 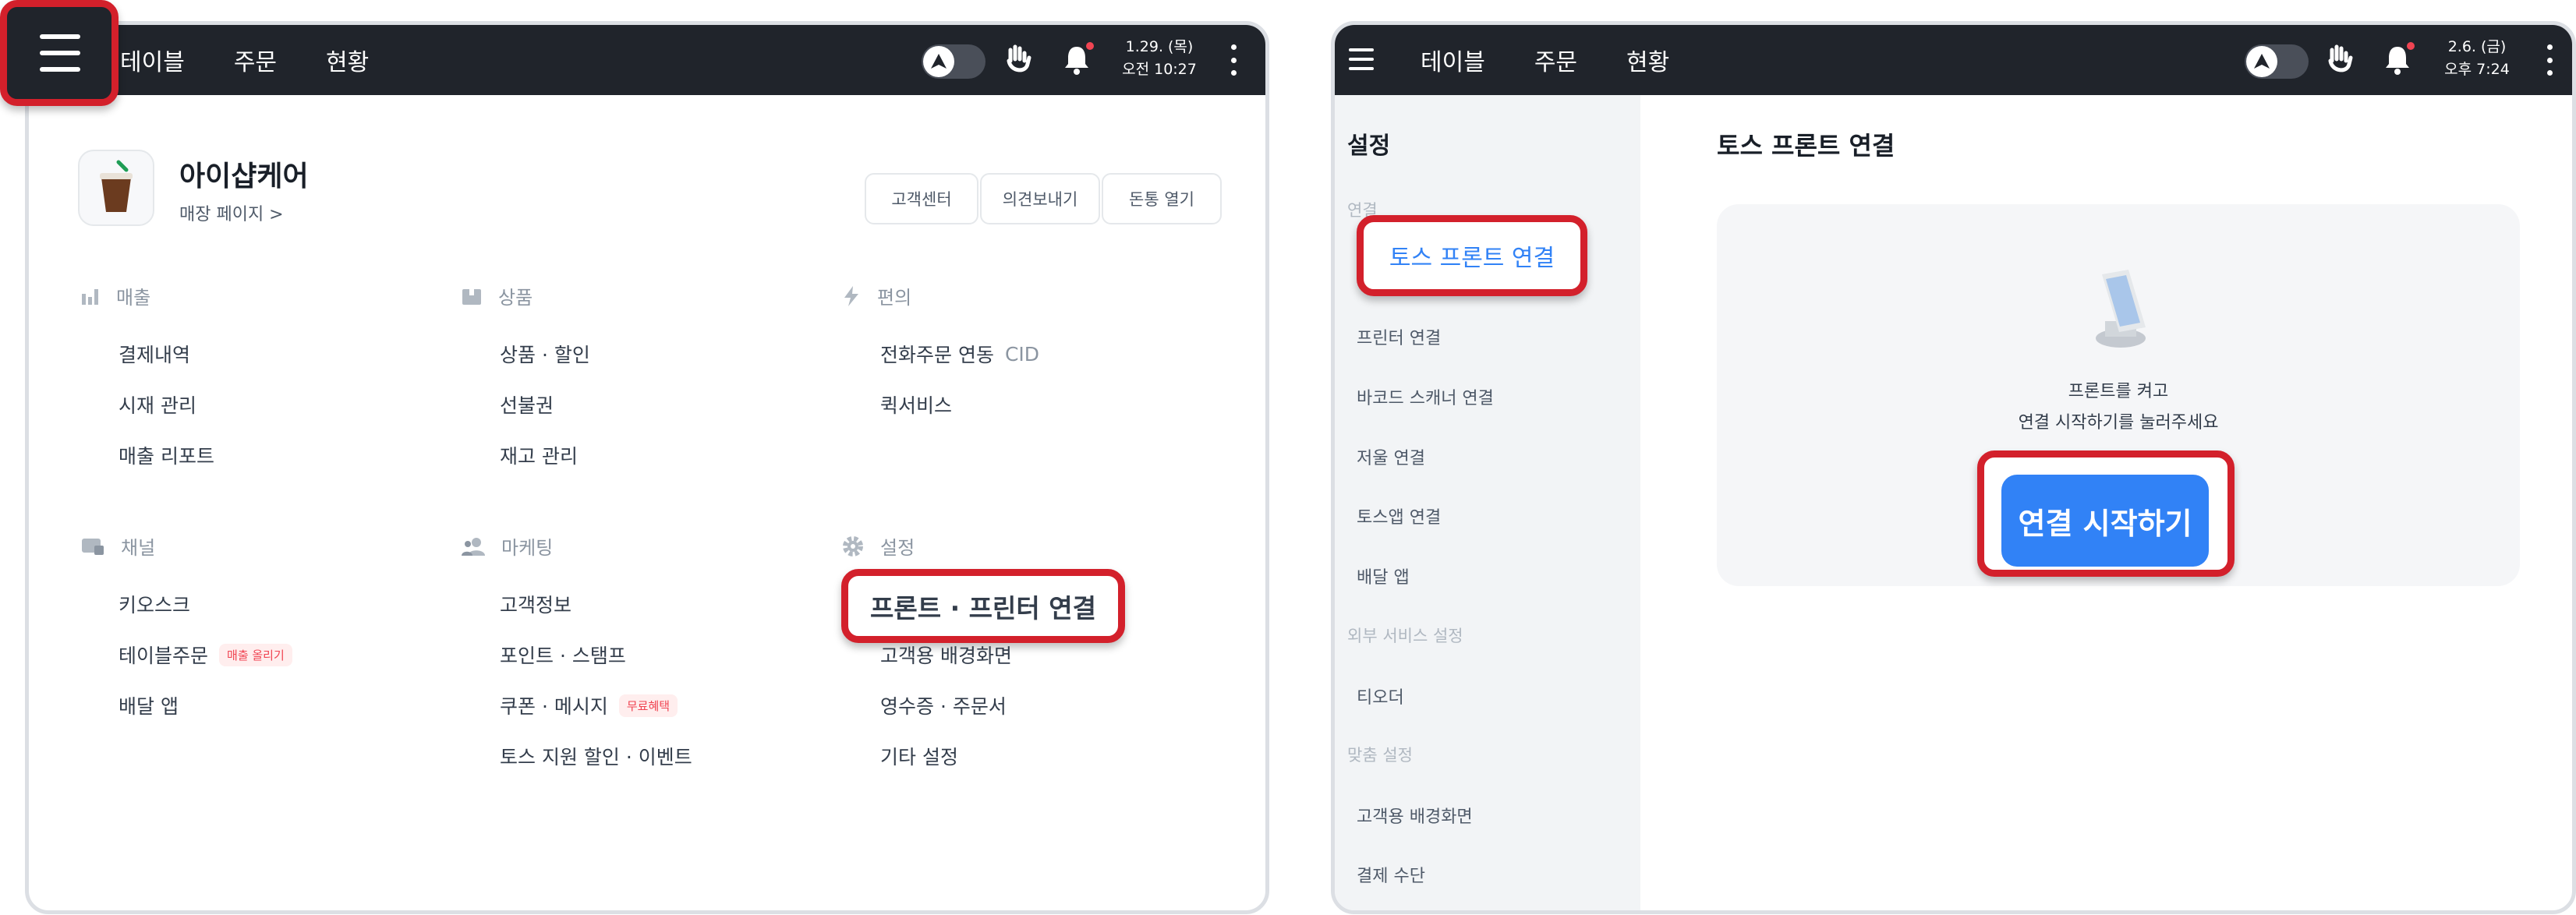 I want to click on menu-sales-report: 매출 리포트, so click(x=166, y=455).